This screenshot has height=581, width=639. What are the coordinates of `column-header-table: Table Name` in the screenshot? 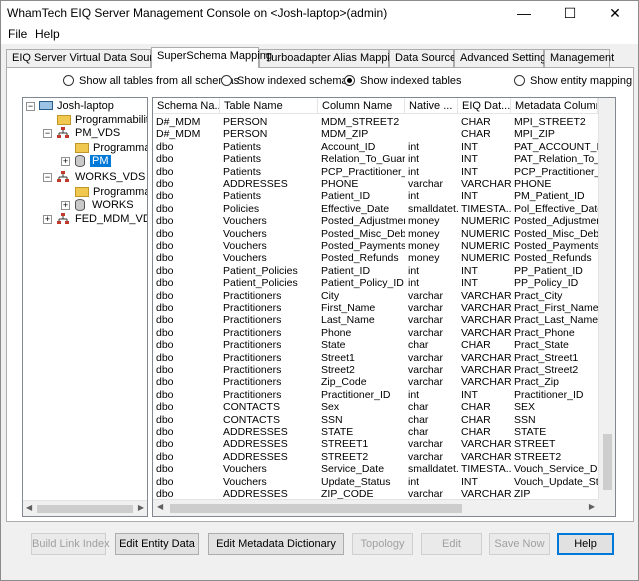 It's located at (269, 106).